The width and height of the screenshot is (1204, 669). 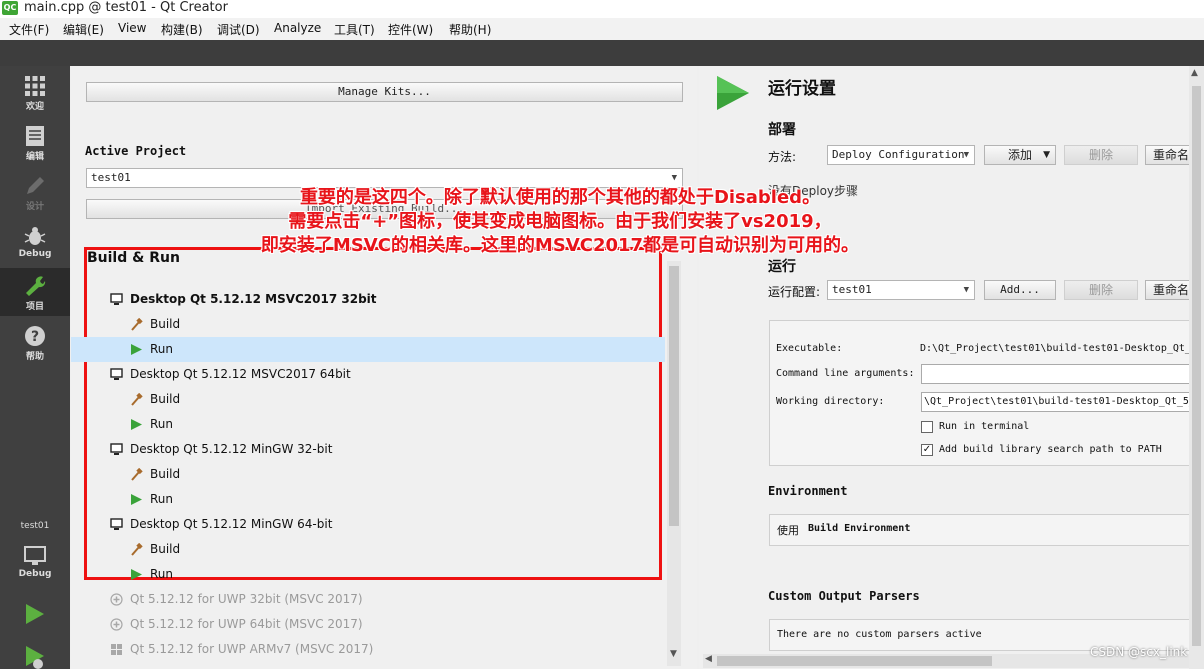 I want to click on menu-tools: 工具(T), so click(x=354, y=29).